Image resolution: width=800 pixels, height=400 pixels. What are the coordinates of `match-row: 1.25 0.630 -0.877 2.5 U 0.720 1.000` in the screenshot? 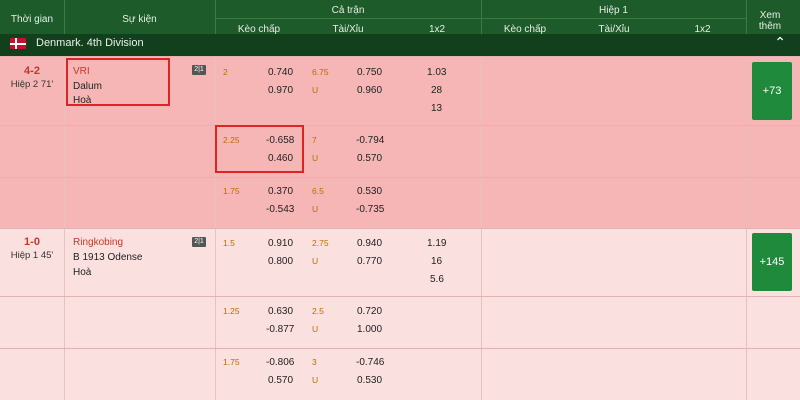 It's located at (400, 322).